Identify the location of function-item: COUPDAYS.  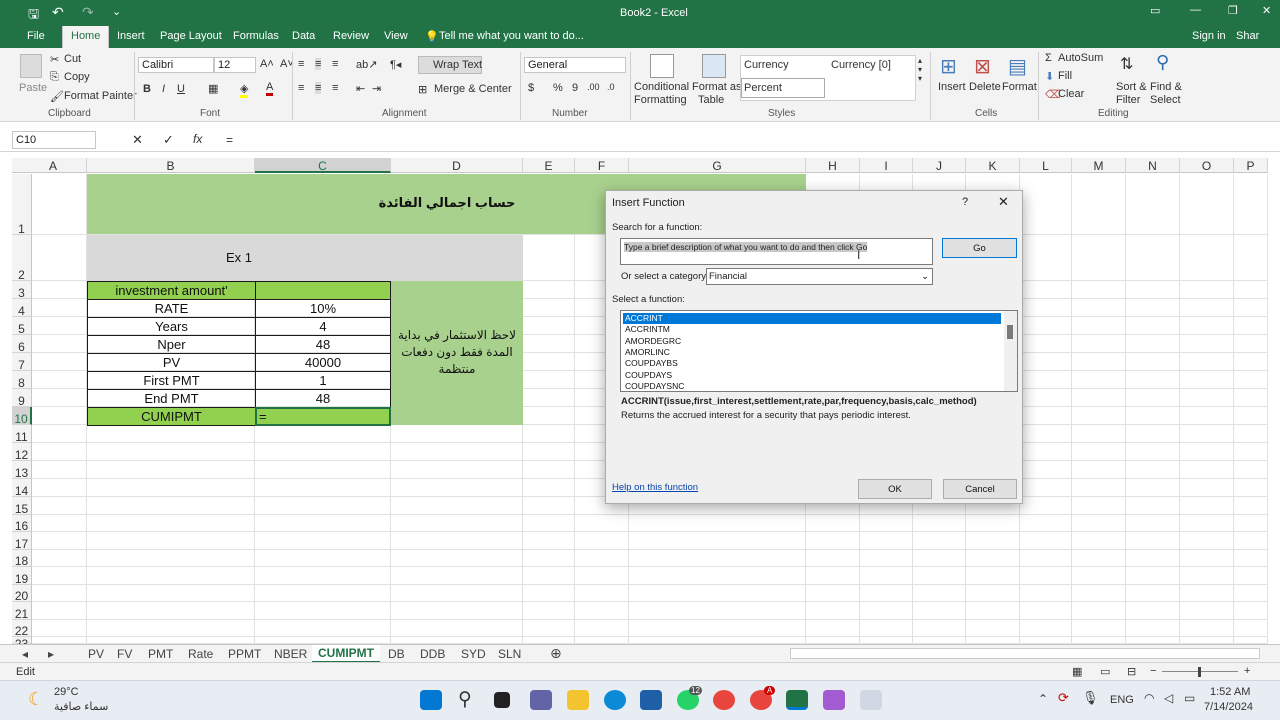
(812, 375).